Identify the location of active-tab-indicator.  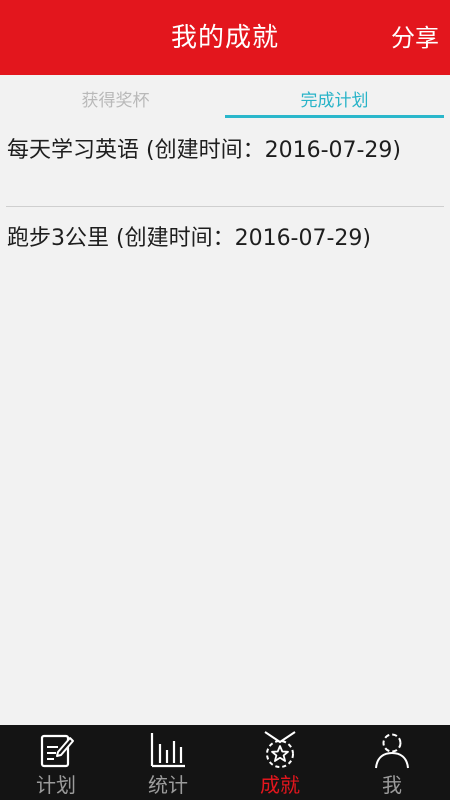
(334, 116).